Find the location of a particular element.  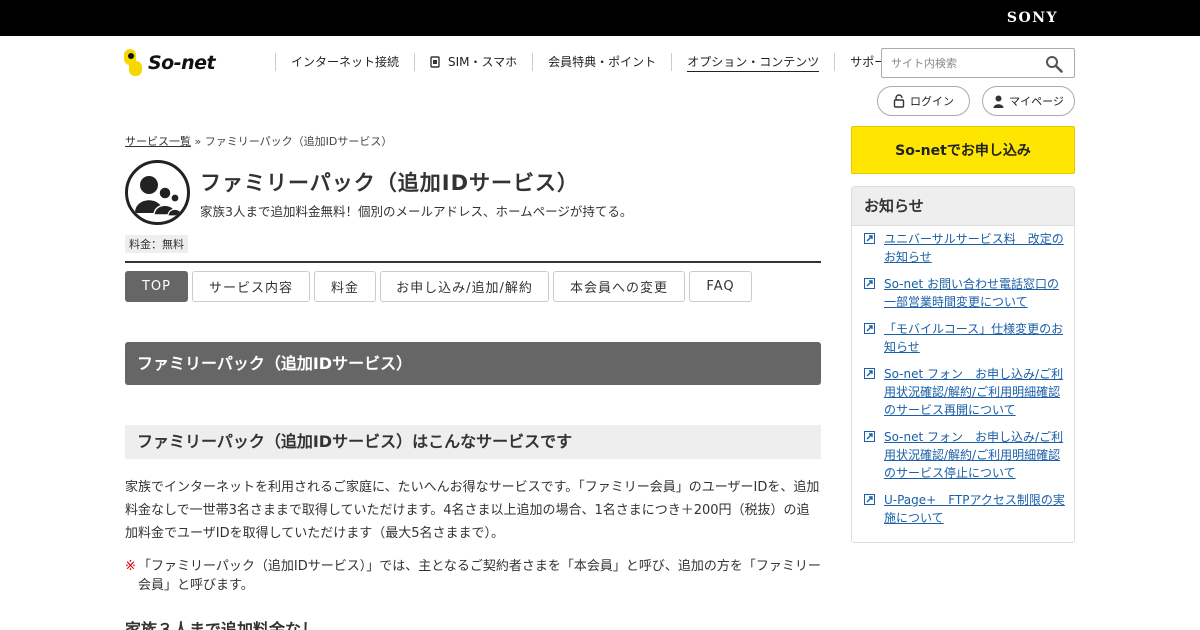

news-item: U-Page+ FTPアクセス制限の実施について is located at coordinates (965, 509).